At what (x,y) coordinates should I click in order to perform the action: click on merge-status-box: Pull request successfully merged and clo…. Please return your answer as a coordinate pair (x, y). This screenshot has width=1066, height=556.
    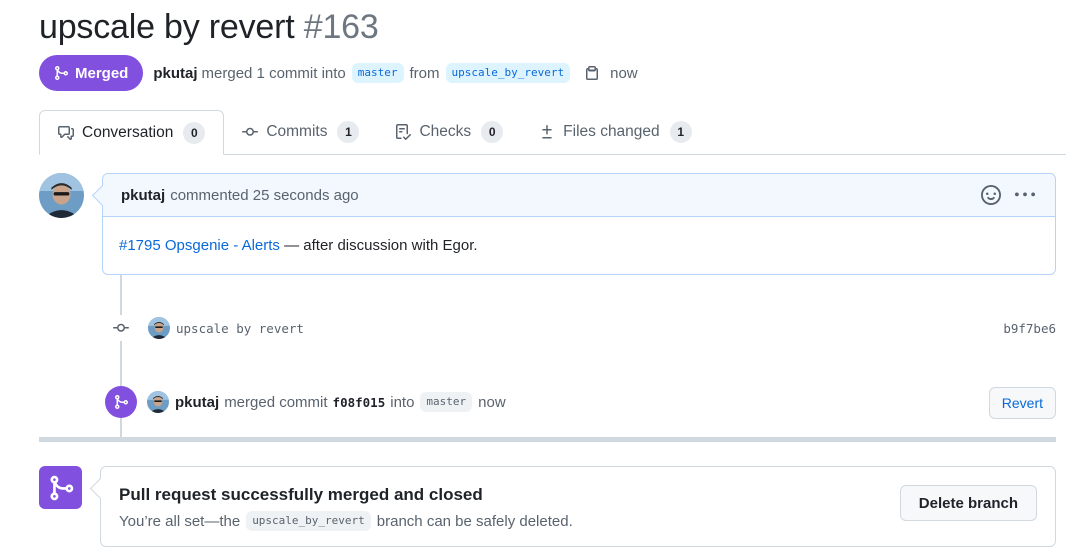
    Looking at the image, I should click on (578, 506).